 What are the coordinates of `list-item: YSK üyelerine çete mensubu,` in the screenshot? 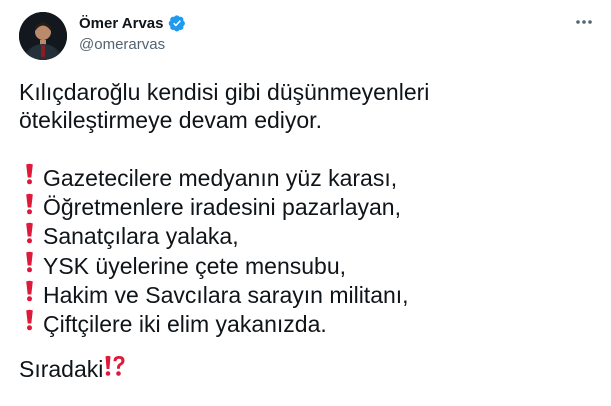 It's located at (306, 266).